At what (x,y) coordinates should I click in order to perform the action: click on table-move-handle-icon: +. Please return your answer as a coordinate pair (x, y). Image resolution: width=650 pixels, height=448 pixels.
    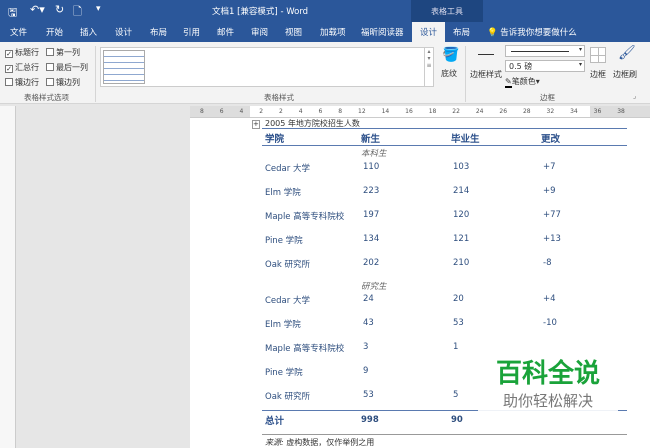
    Looking at the image, I should click on (256, 124).